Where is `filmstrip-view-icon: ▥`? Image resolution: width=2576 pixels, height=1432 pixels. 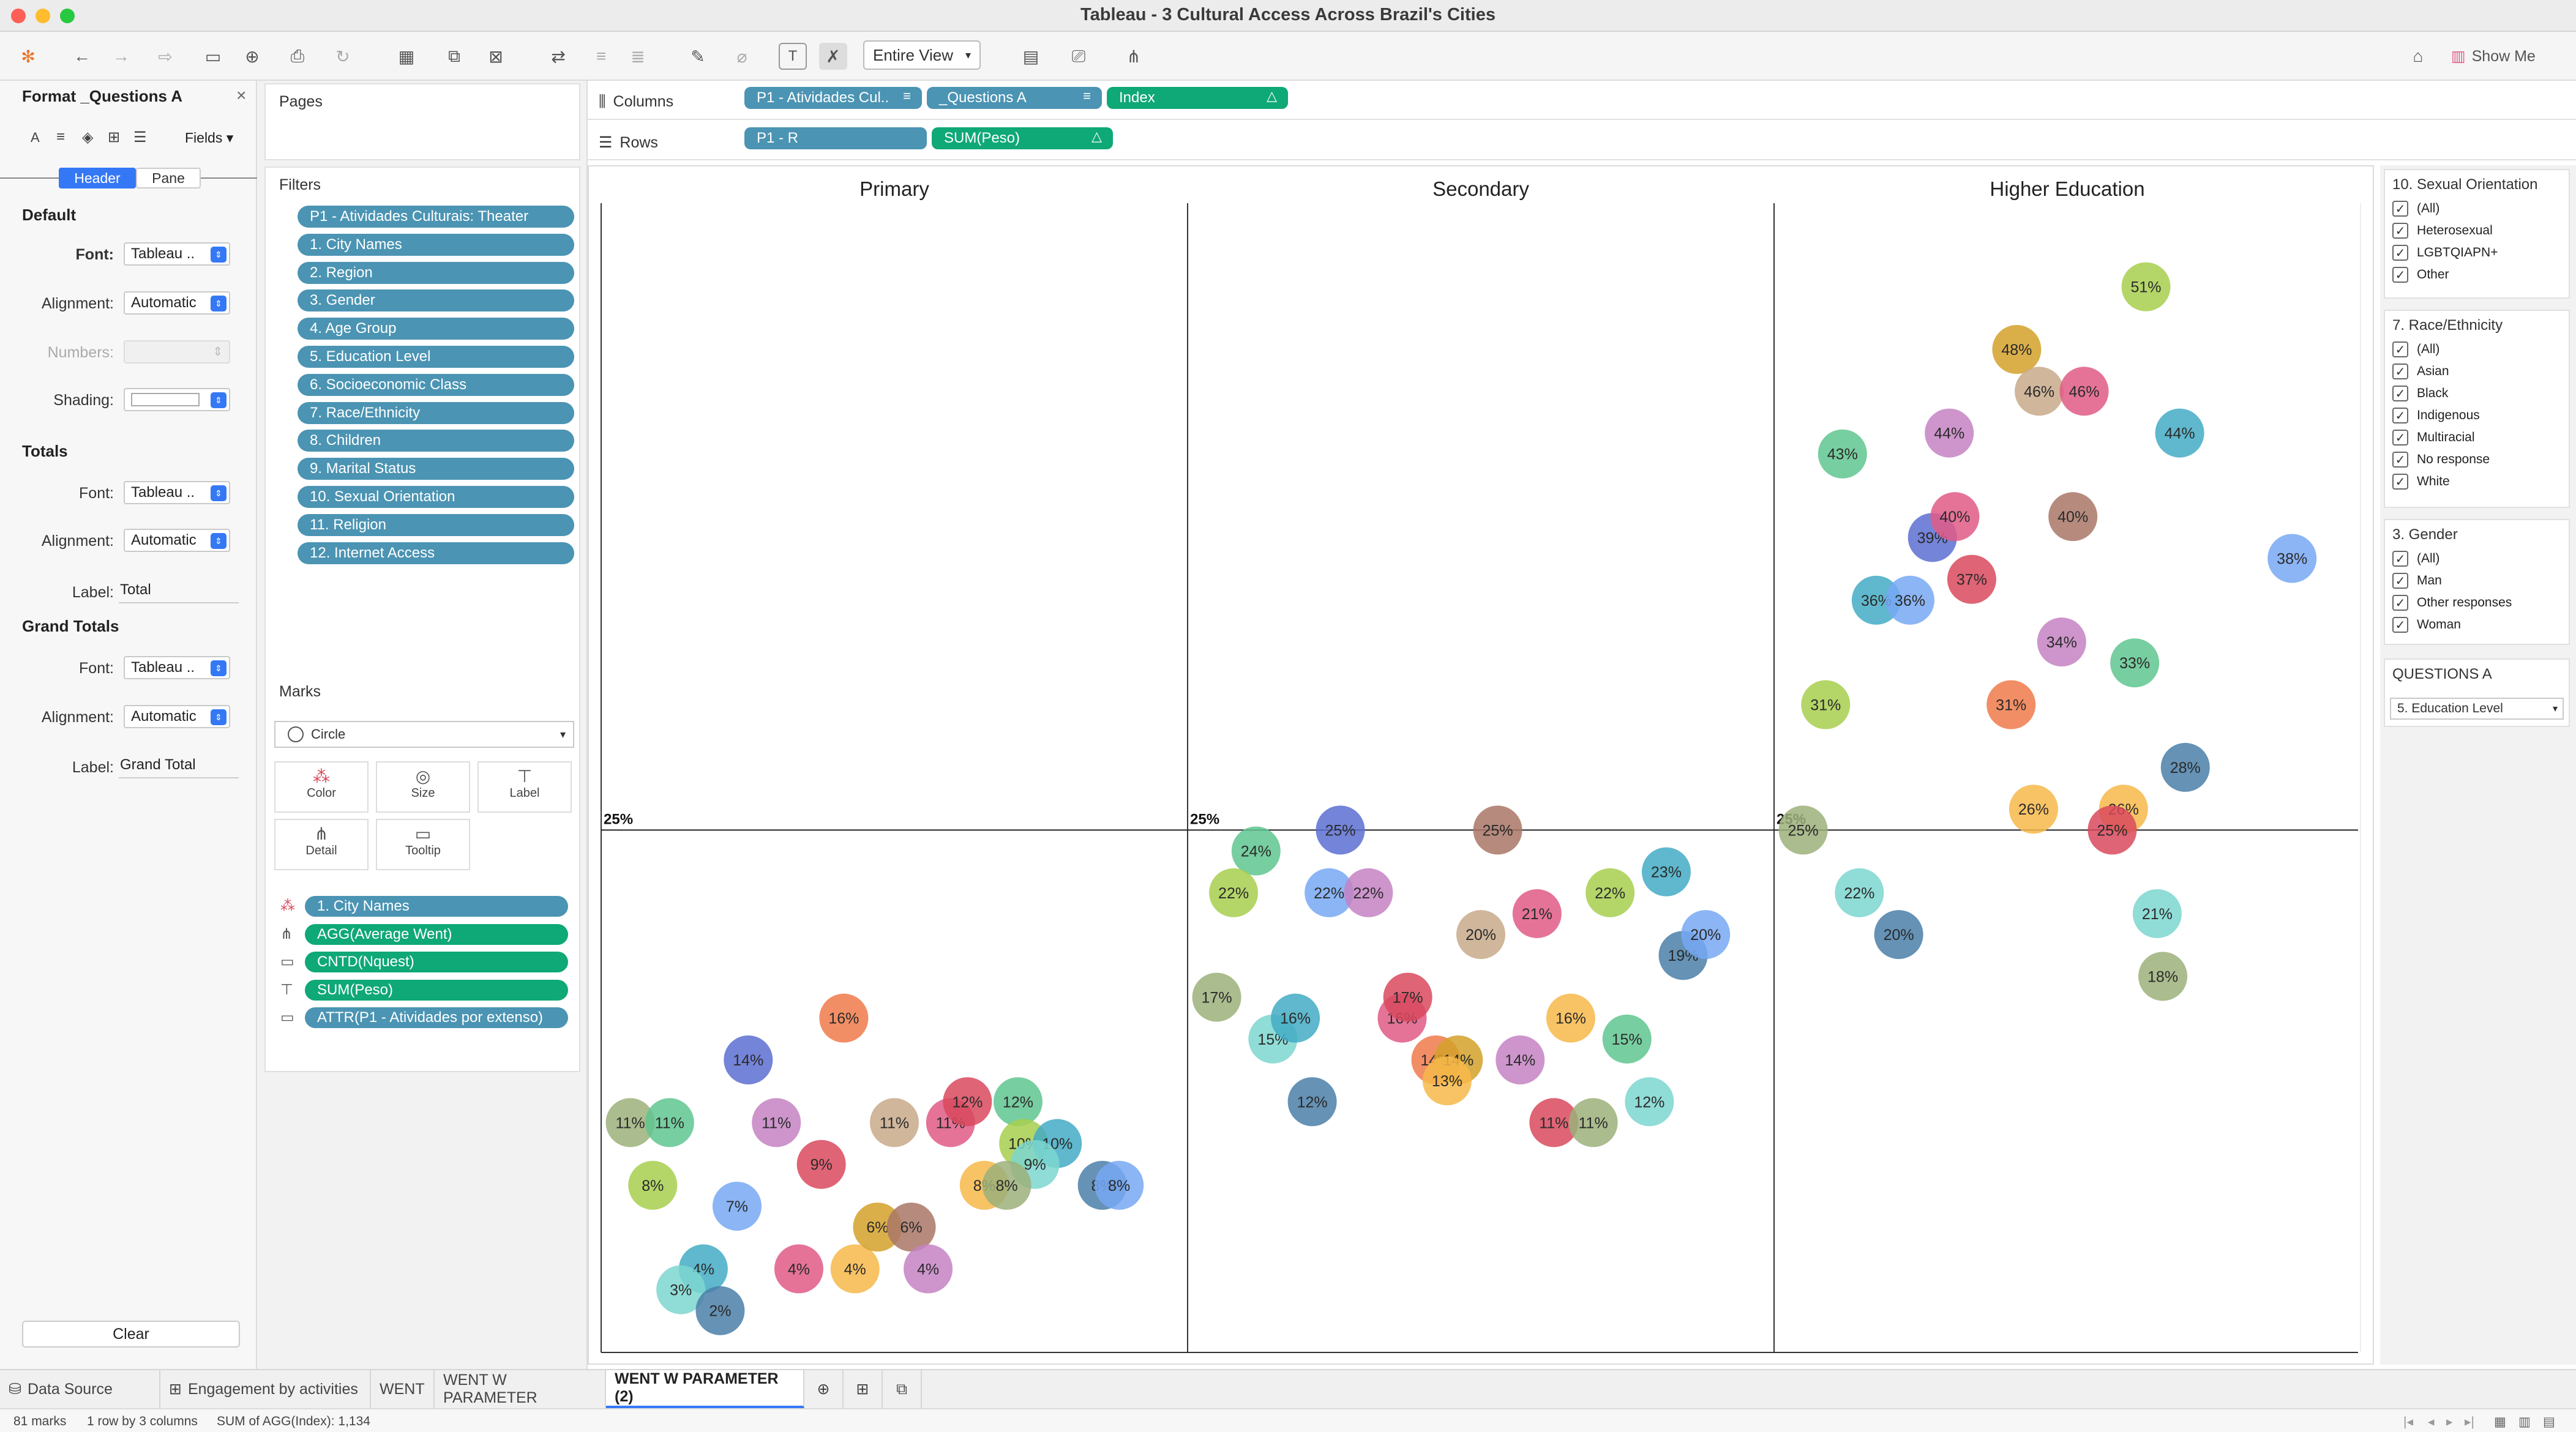 filmstrip-view-icon: ▥ is located at coordinates (2525, 1422).